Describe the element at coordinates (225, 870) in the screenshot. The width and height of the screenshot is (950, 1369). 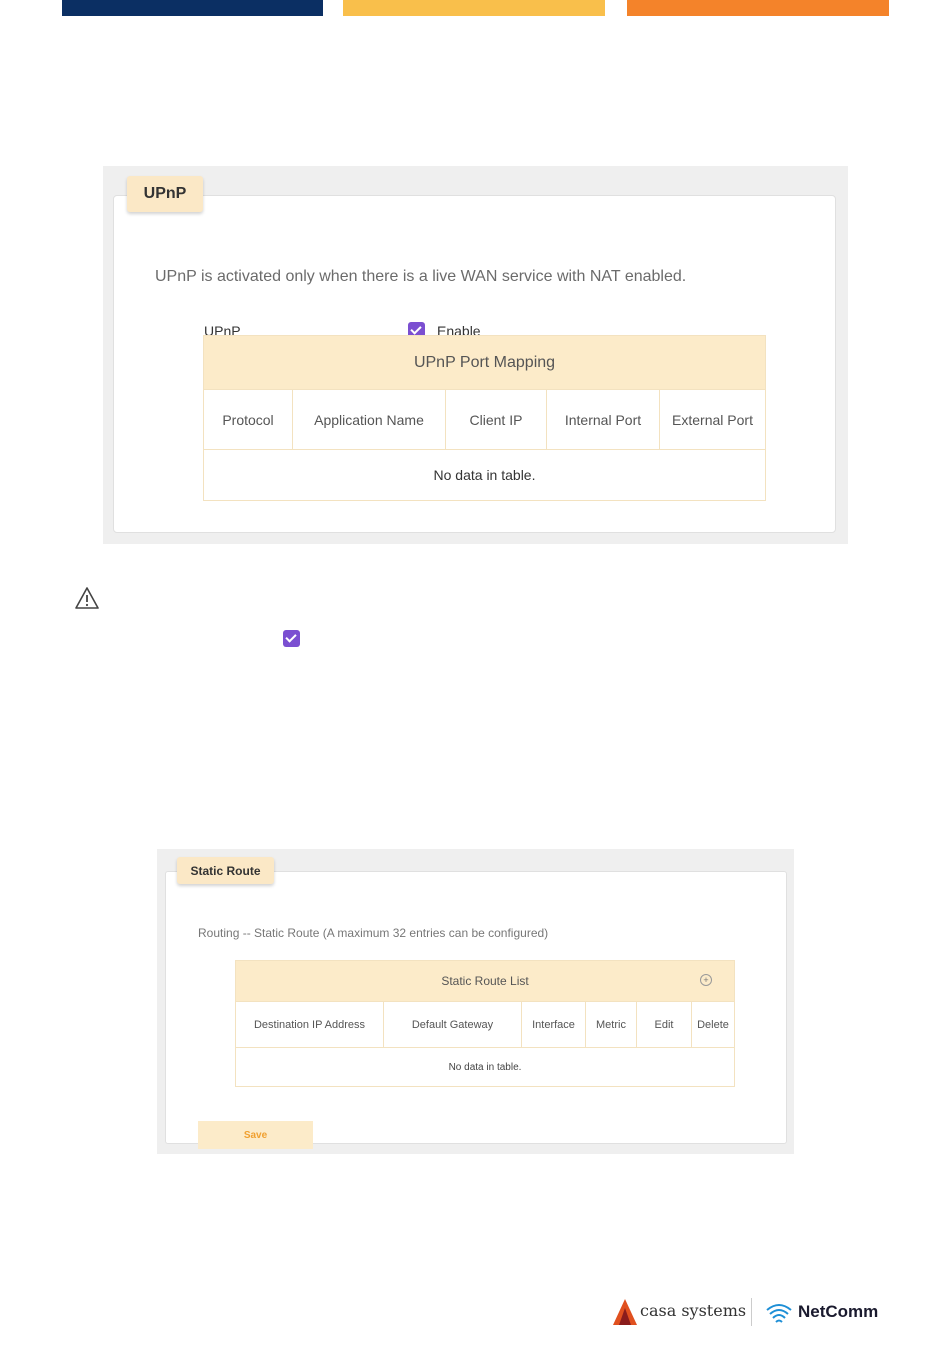
I see `static-route-tab: Static Route` at that location.